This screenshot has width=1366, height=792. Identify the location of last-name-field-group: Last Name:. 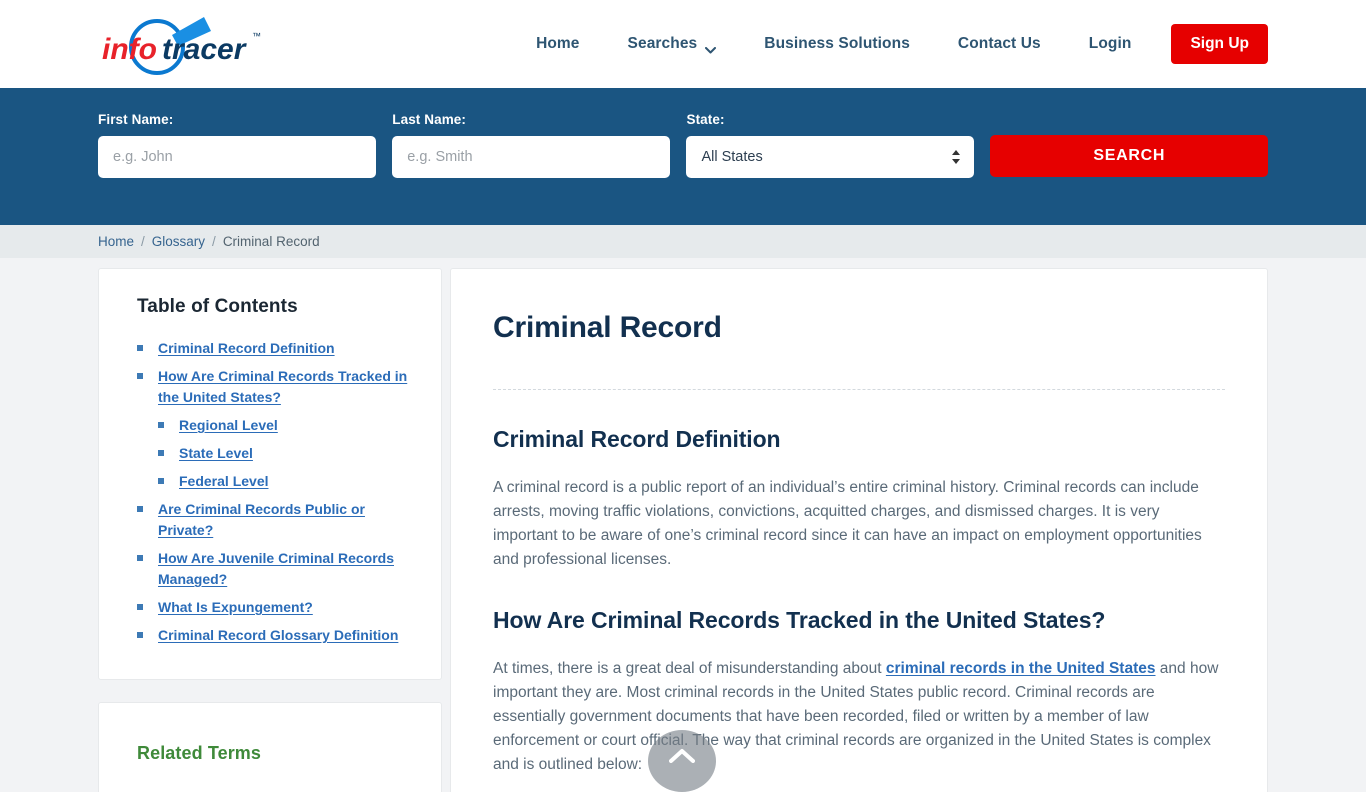
(531, 145).